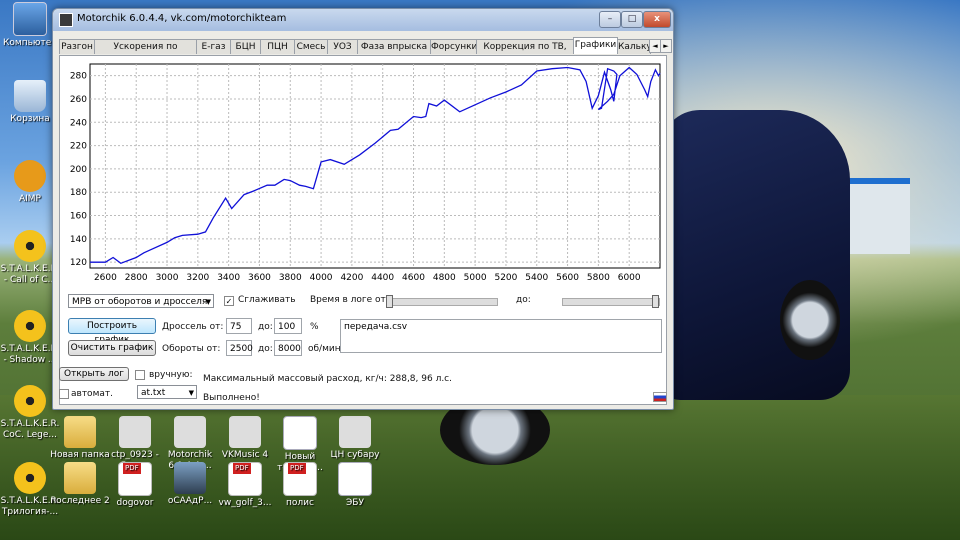 Image resolution: width=960 pixels, height=540 pixels. I want to click on files-list: передача.csv, so click(501, 336).